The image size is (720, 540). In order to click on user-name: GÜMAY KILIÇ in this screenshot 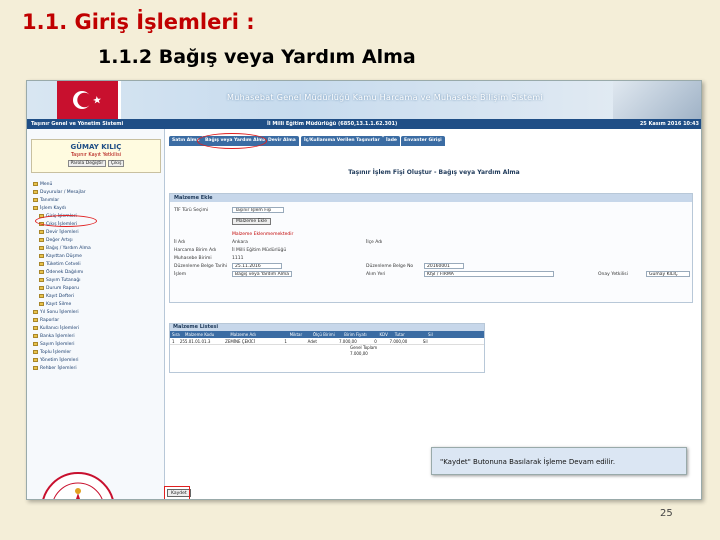, I will do `click(96, 147)`.